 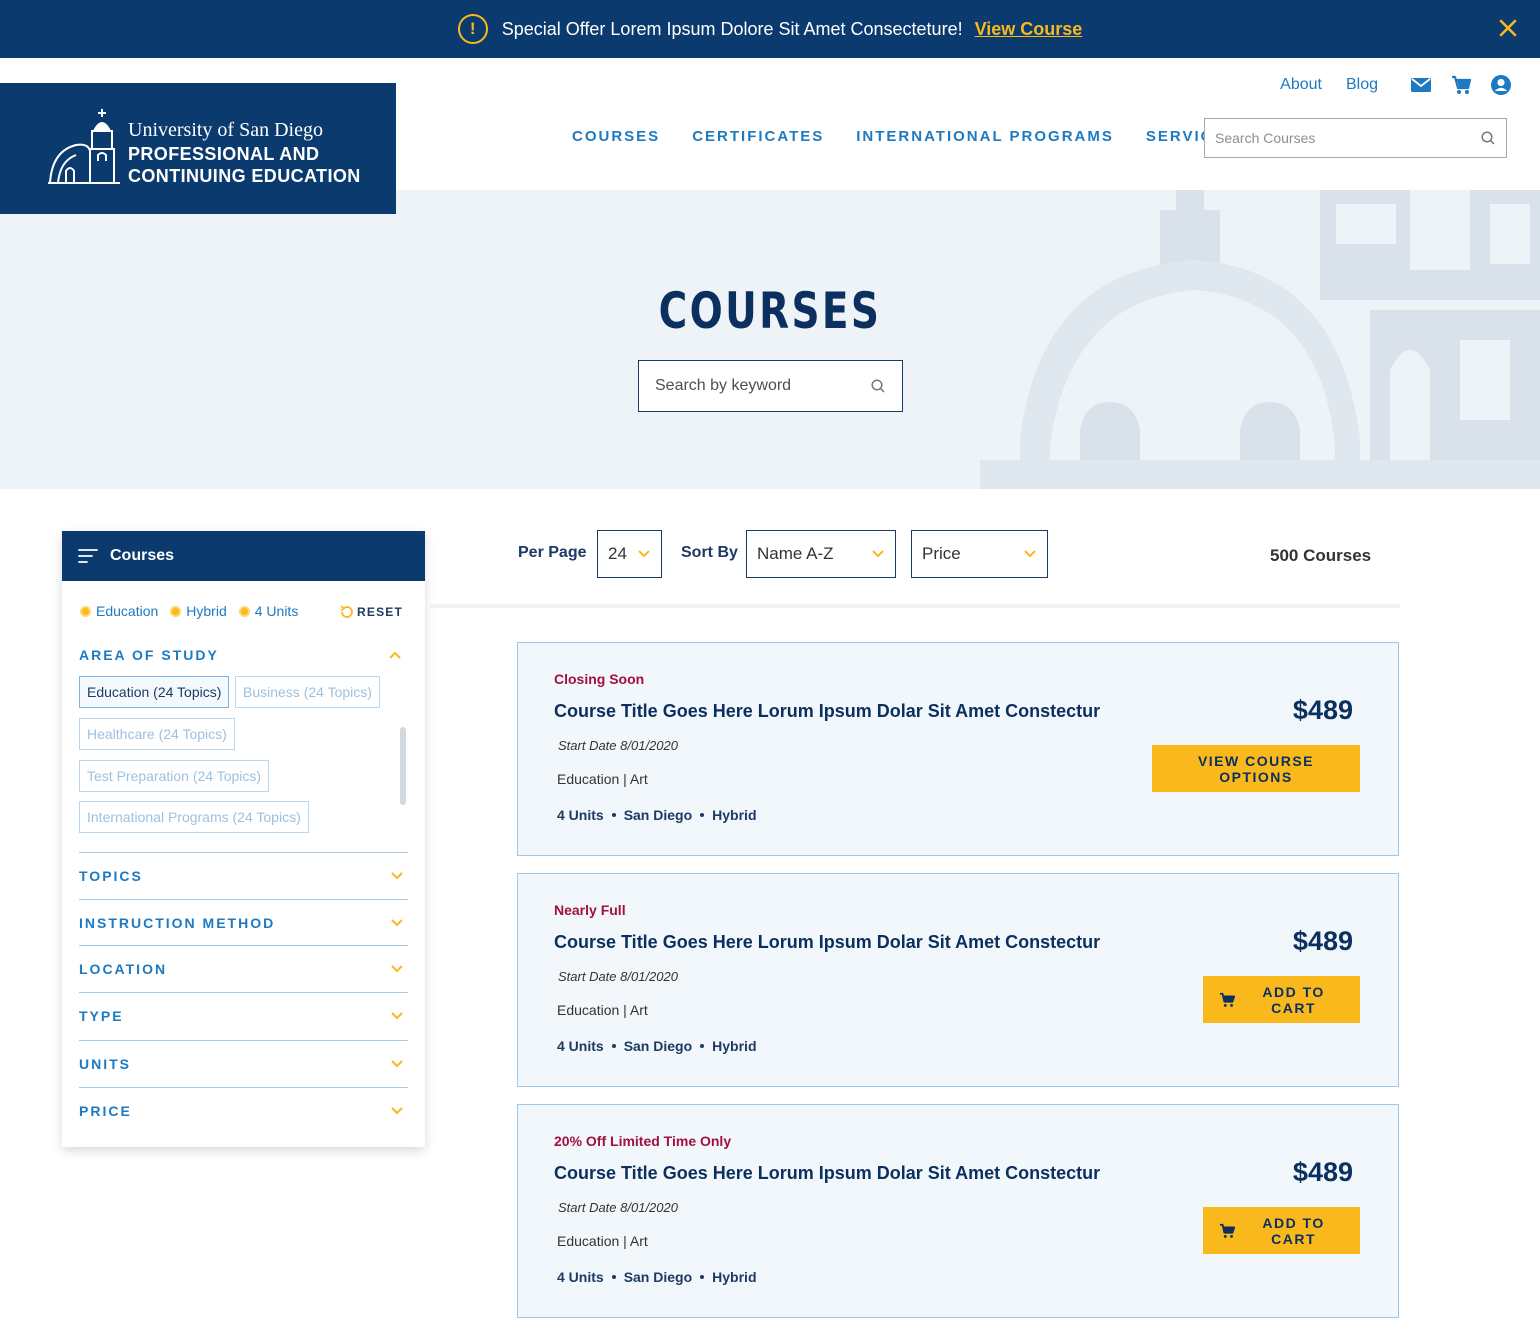 What do you see at coordinates (101, 1016) in the screenshot?
I see `section-title: TYPE` at bounding box center [101, 1016].